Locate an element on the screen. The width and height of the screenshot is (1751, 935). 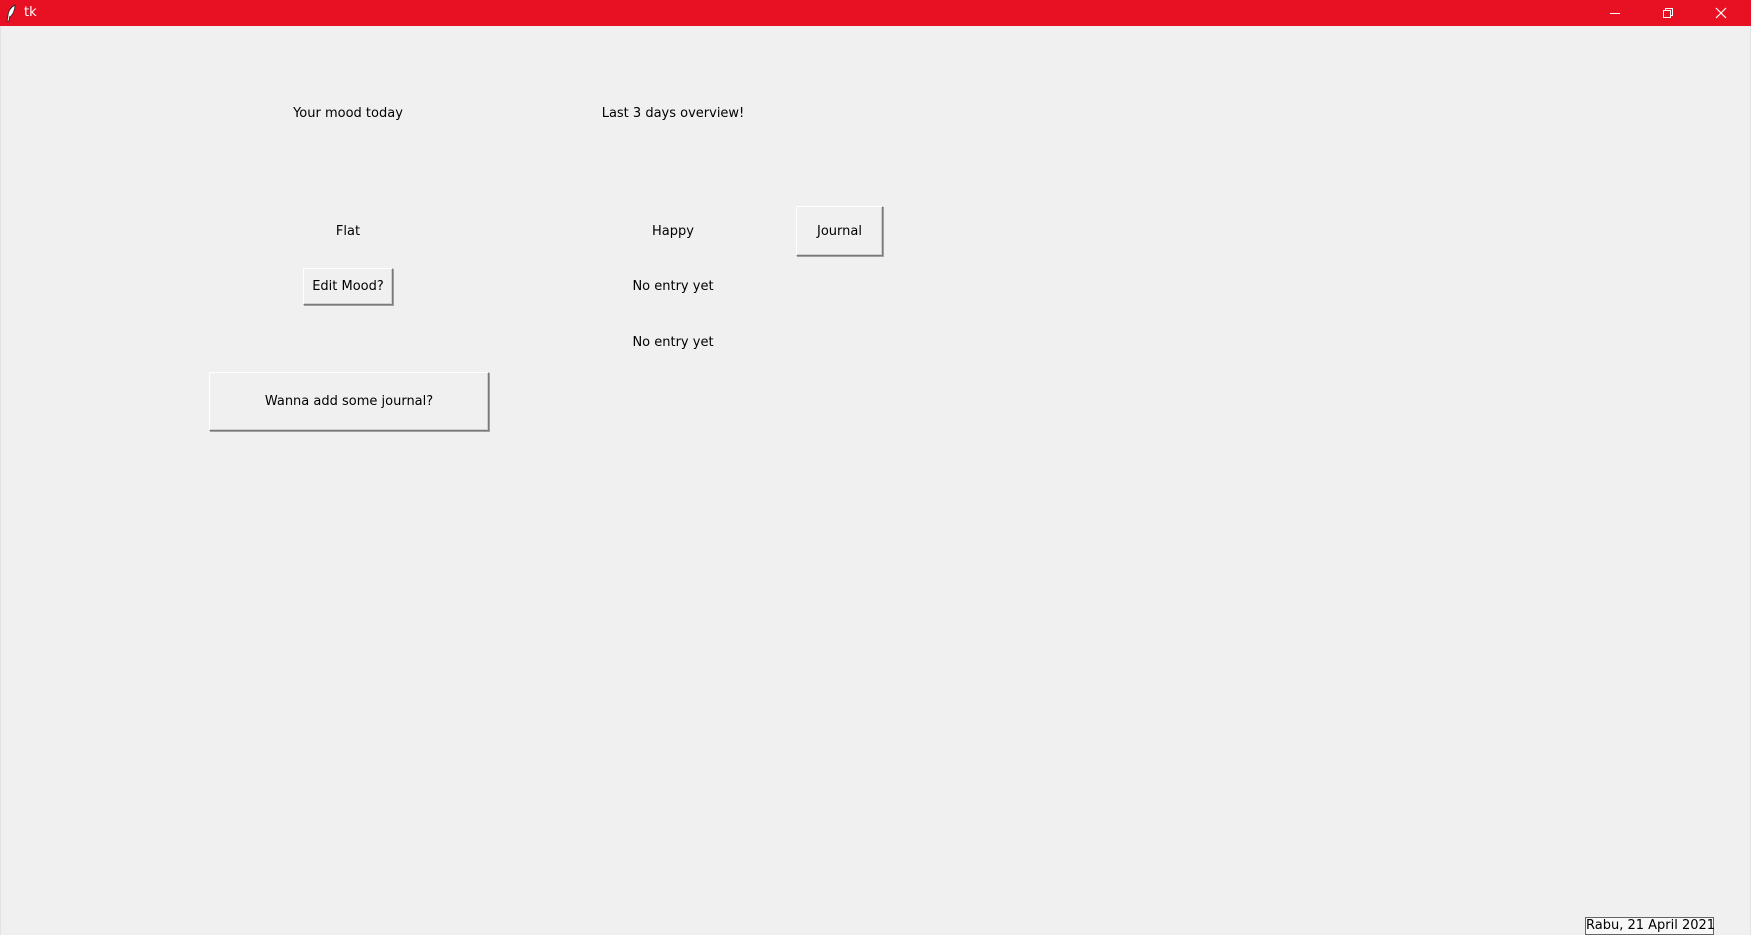
mood-today-heading: Your mood today is located at coordinates (348, 113).